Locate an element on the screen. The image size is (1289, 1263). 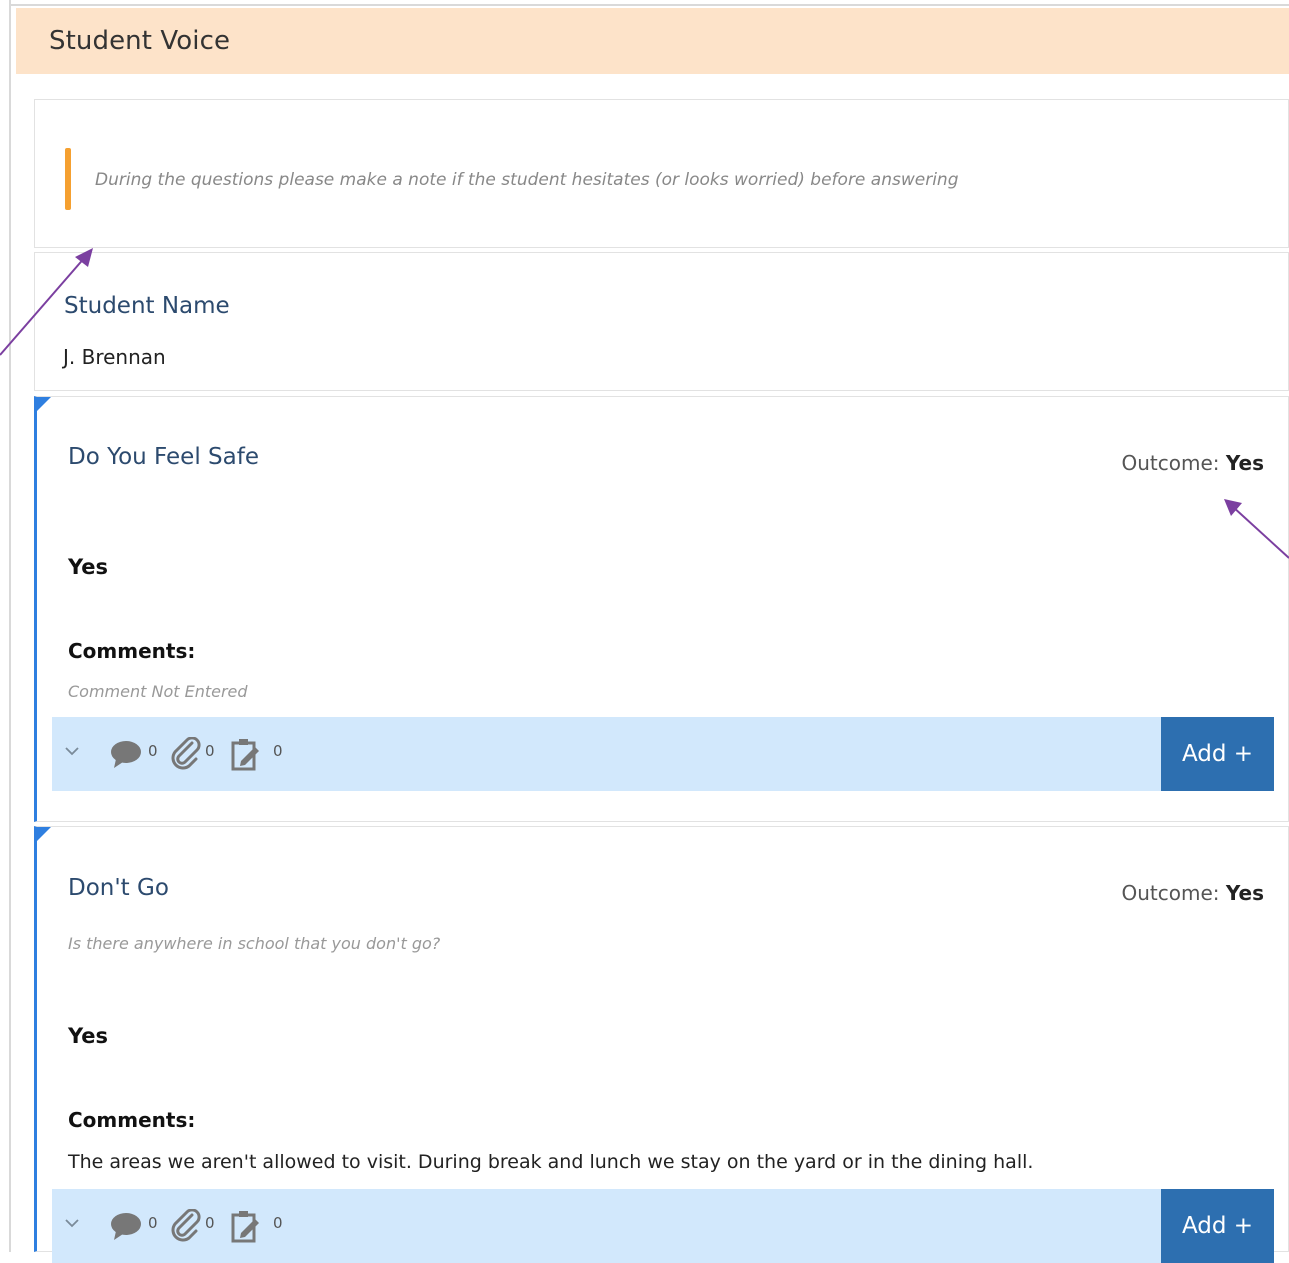
add-button: Add + is located at coordinates (1217, 754).